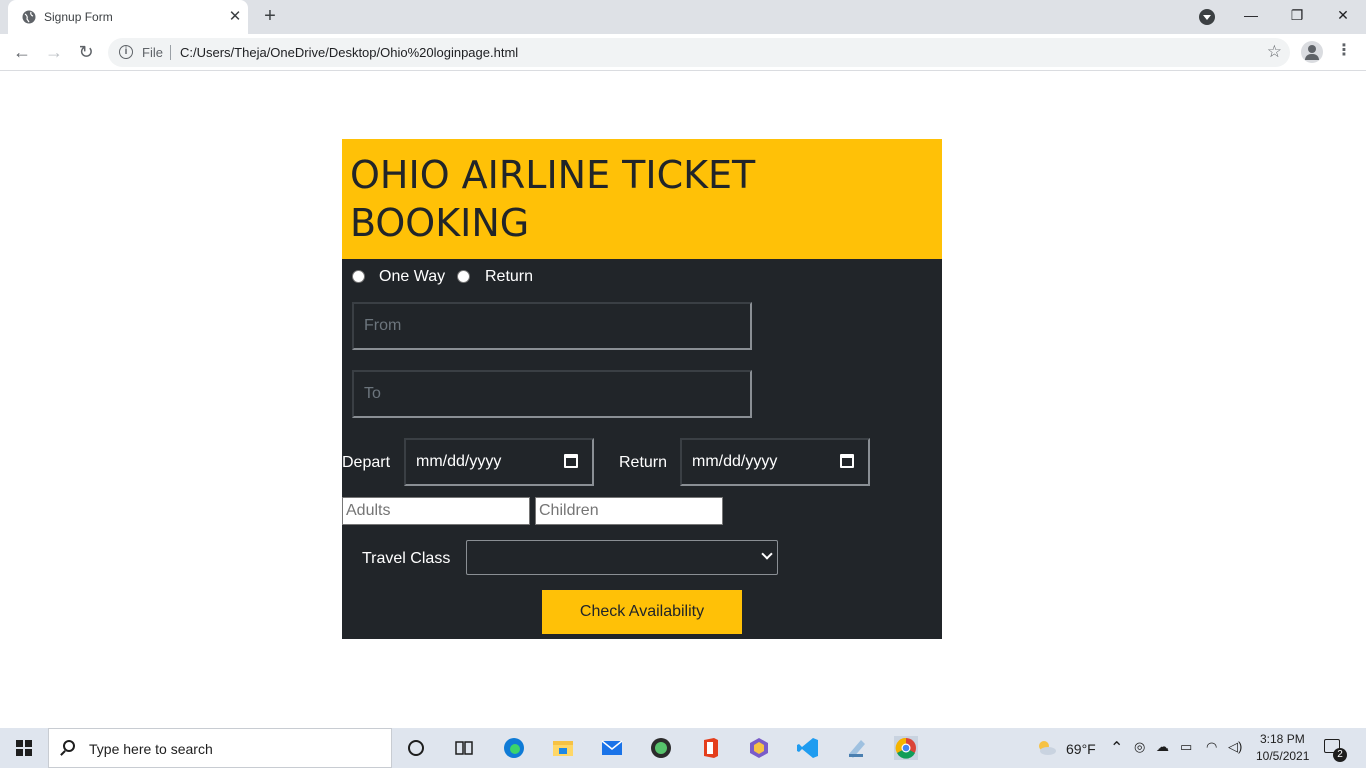 The height and width of the screenshot is (768, 1366). Describe the element at coordinates (235, 17) in the screenshot. I see `tab-close-icon: ✕` at that location.